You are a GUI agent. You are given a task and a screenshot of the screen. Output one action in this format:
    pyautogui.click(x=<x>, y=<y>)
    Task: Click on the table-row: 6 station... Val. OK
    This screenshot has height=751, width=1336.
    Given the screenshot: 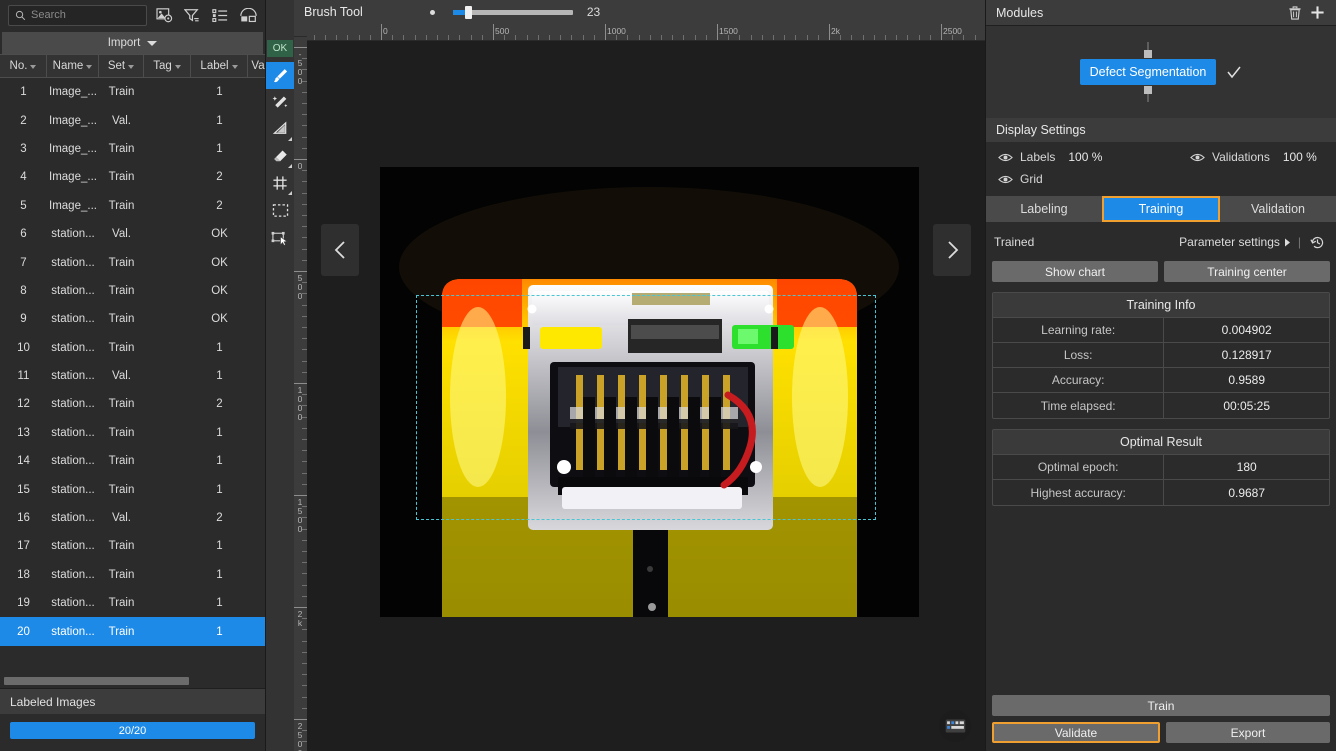 What is the action you would take?
    pyautogui.click(x=132, y=234)
    